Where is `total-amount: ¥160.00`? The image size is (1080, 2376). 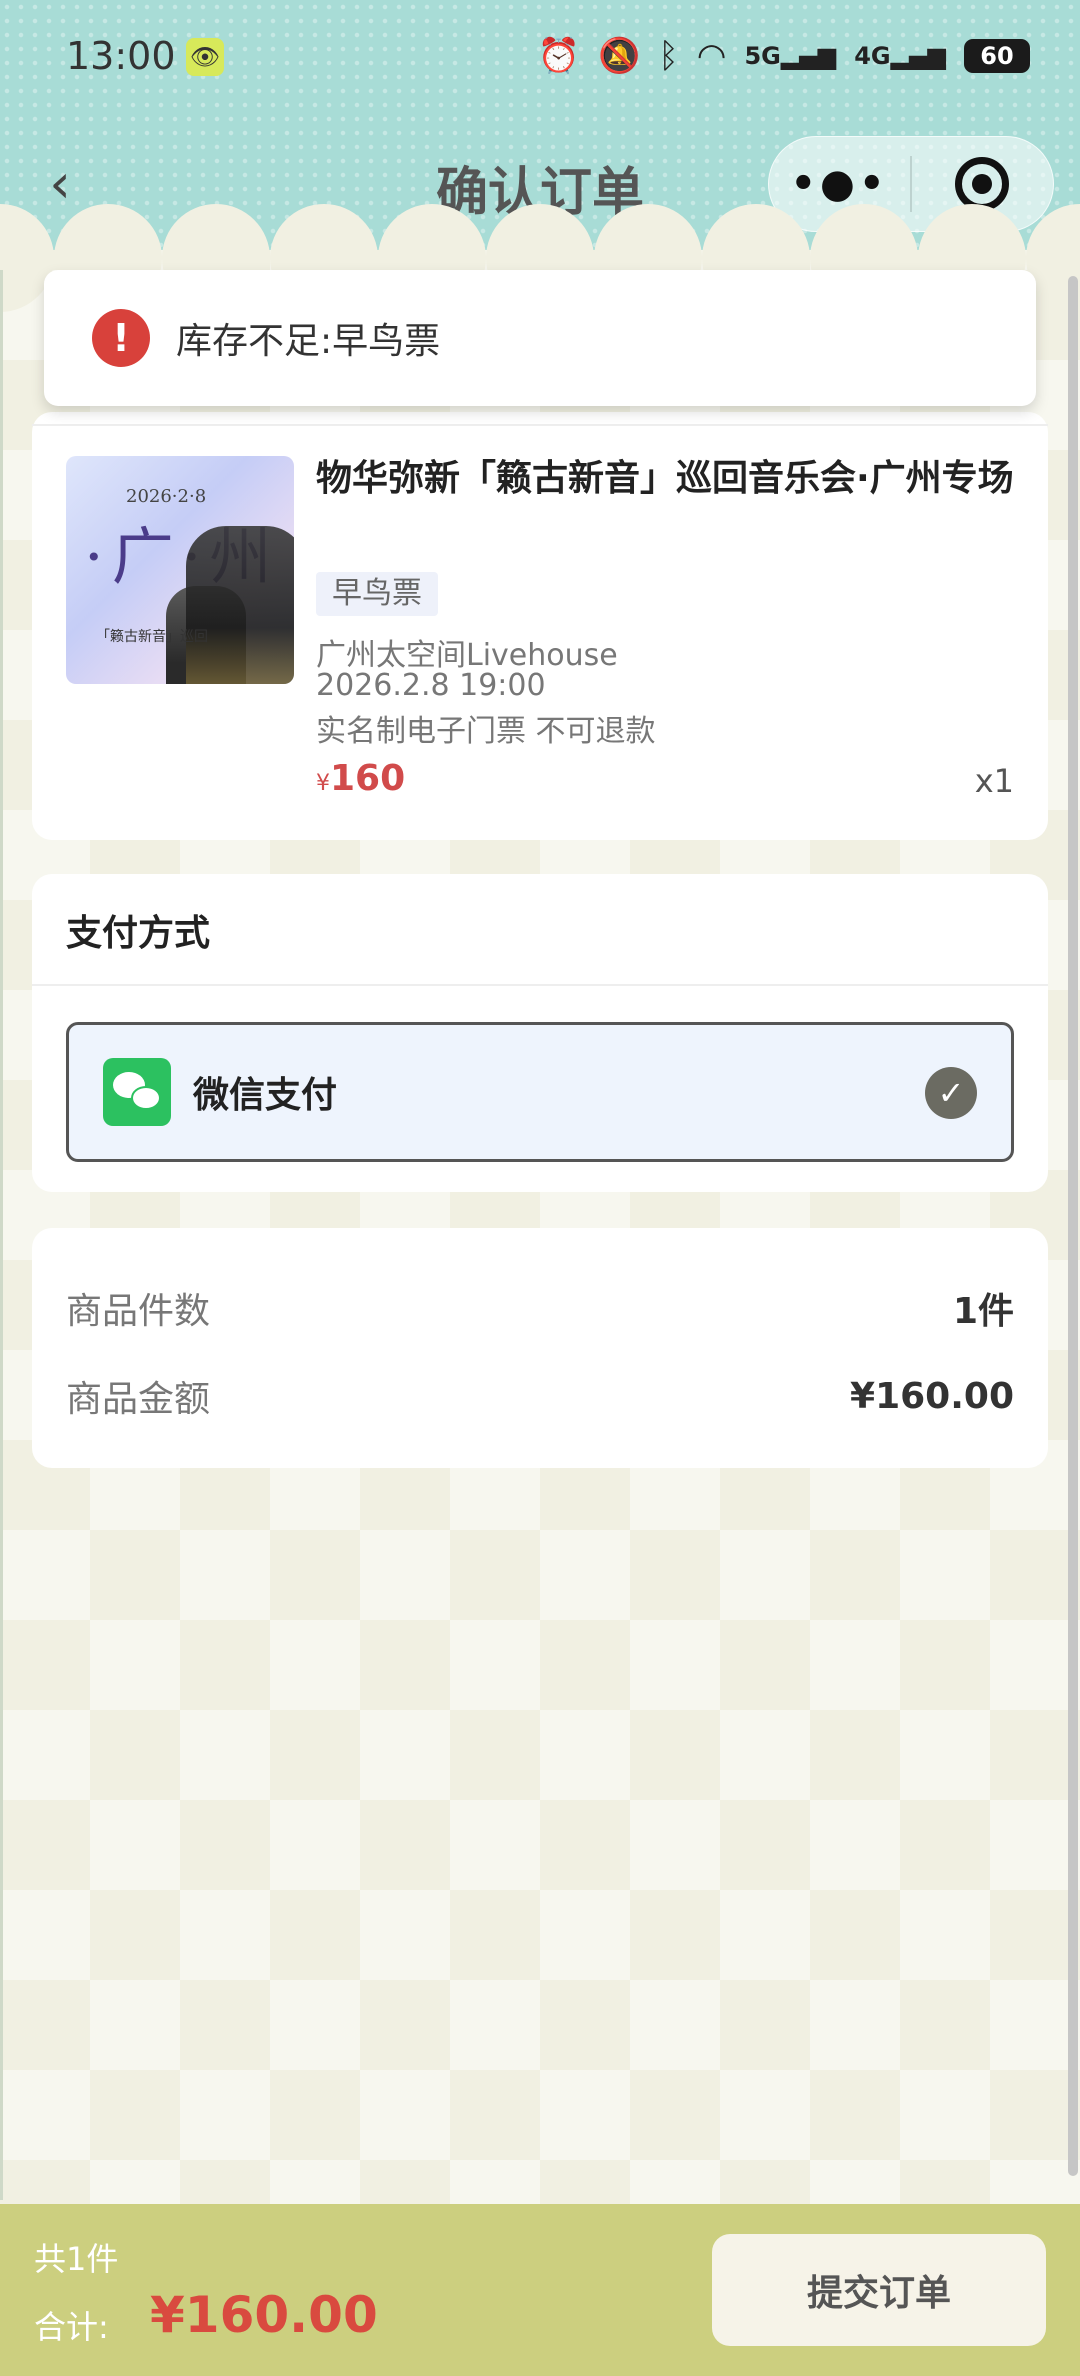
total-amount: ¥160.00 is located at coordinates (264, 2315).